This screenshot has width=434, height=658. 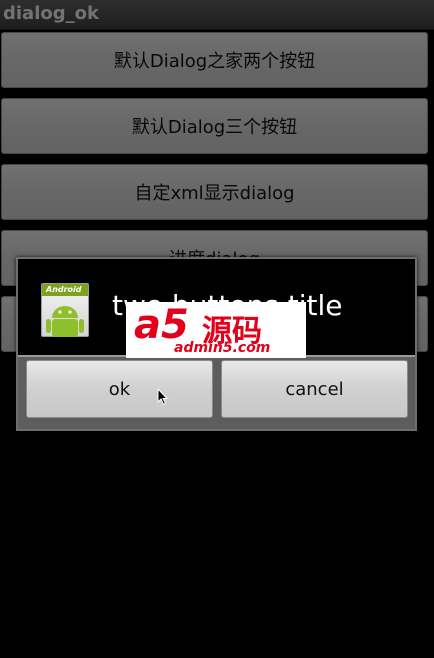 I want to click on a5-watermark: a5 源码 admin5.com, so click(x=216, y=330).